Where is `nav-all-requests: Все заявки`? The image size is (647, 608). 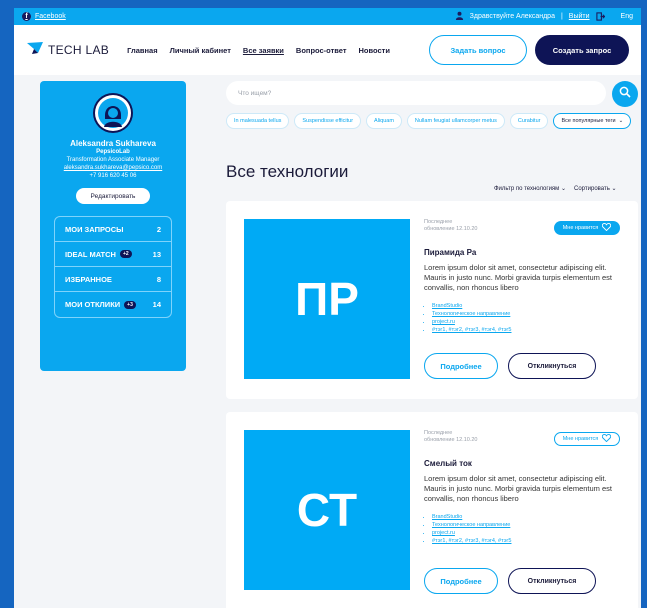
nav-all-requests: Все заявки is located at coordinates (263, 50).